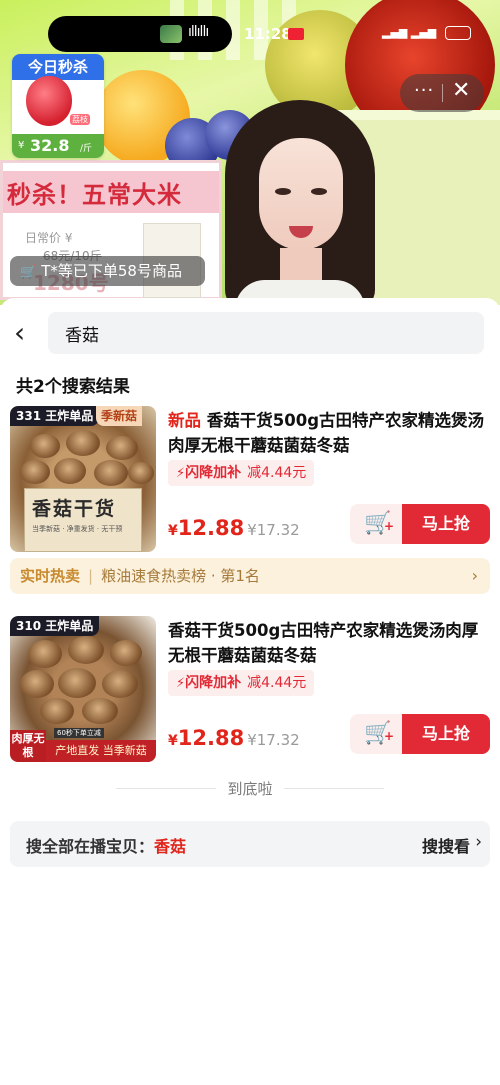 This screenshot has height=1085, width=500. Describe the element at coordinates (49, 238) in the screenshot. I see `sign-price-label: 日常价 ¥` at that location.